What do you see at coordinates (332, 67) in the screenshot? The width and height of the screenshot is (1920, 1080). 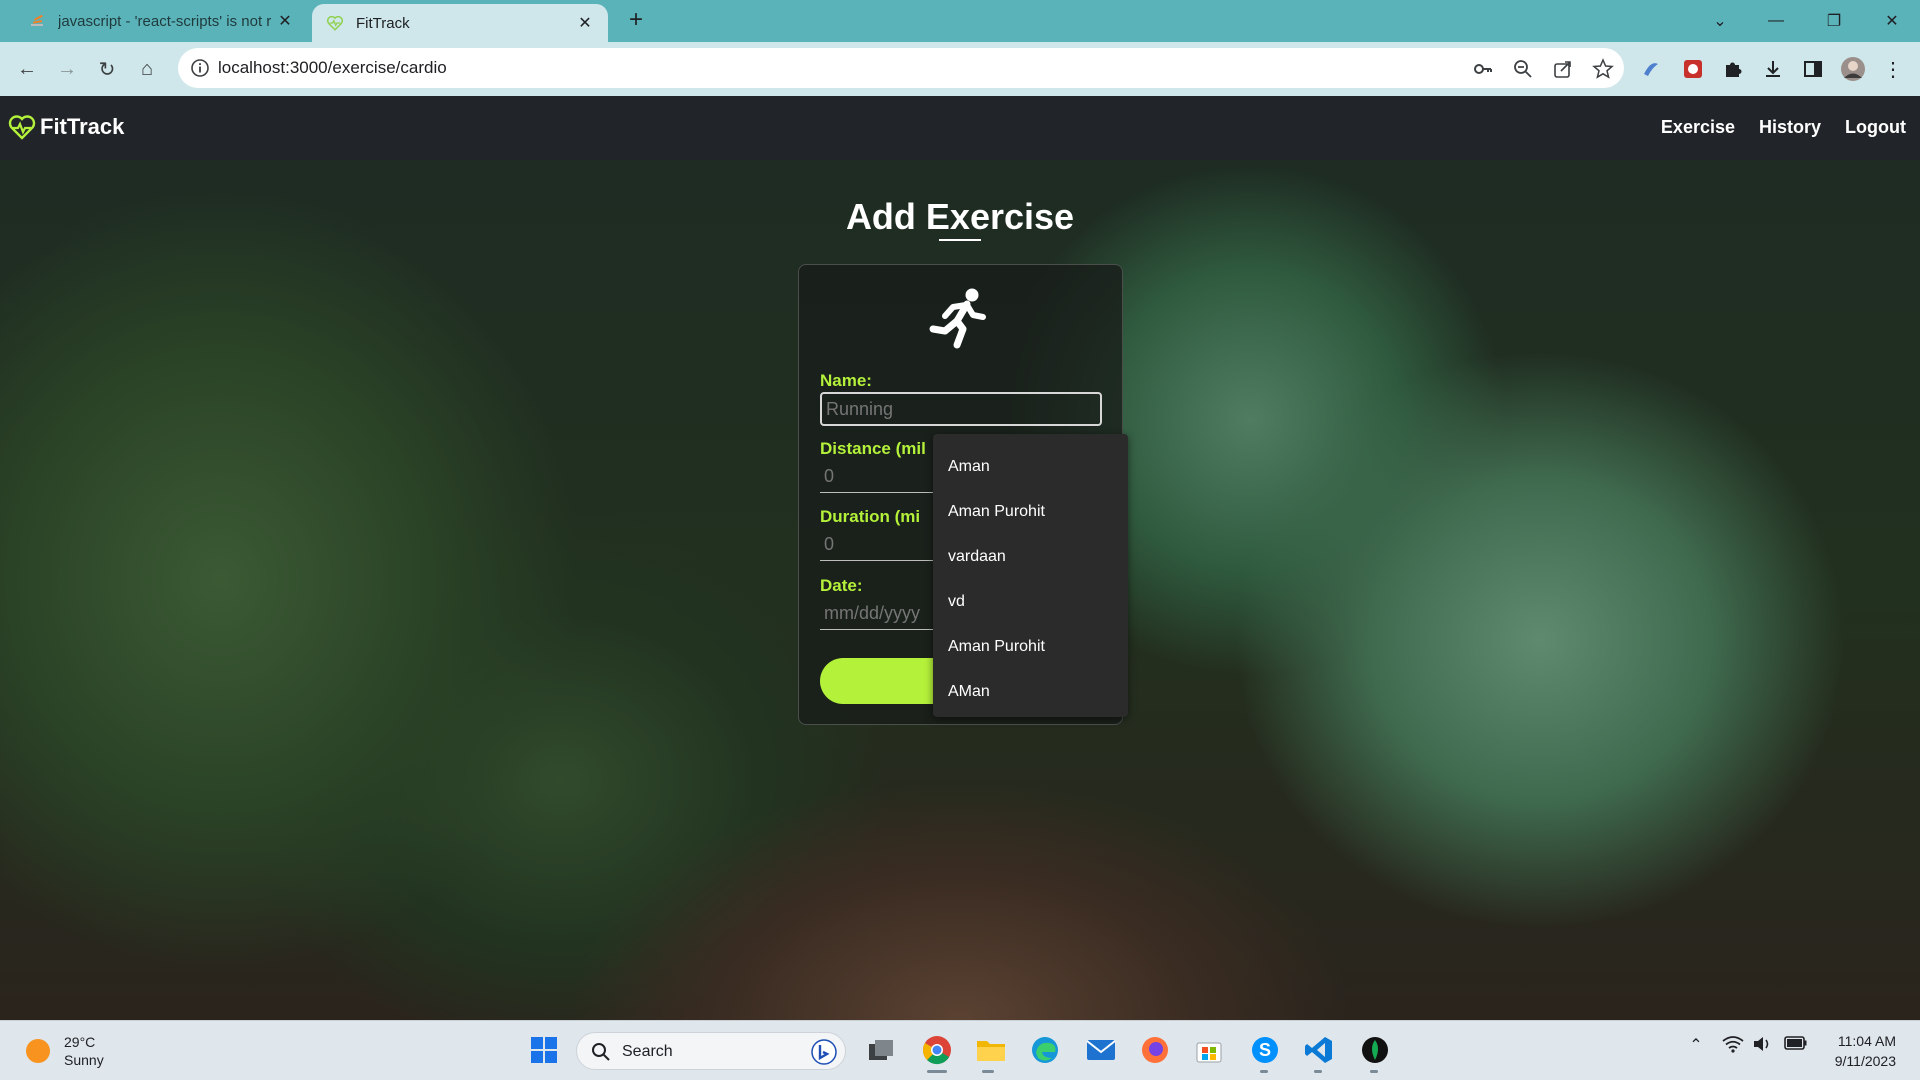 I see `url-text: localhost:3000/exercise/cardio` at bounding box center [332, 67].